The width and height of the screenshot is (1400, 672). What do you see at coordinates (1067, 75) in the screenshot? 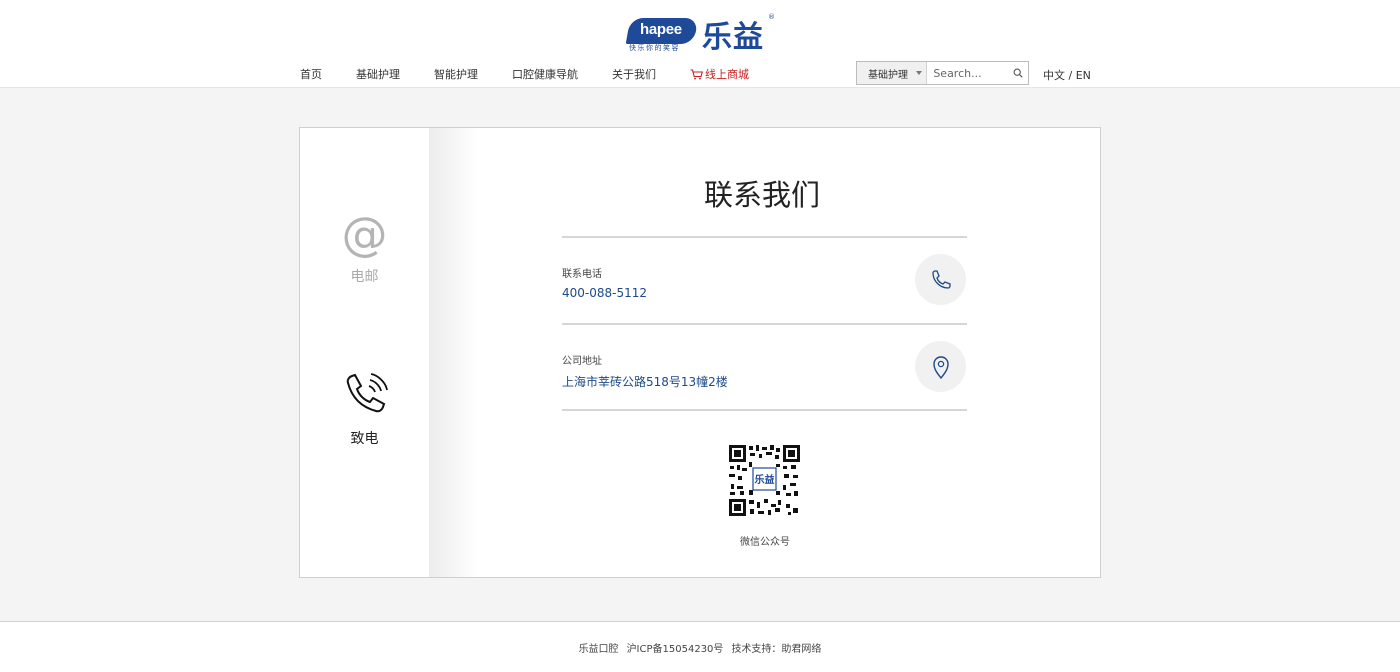
I see `language-switch: 中文 / EN` at bounding box center [1067, 75].